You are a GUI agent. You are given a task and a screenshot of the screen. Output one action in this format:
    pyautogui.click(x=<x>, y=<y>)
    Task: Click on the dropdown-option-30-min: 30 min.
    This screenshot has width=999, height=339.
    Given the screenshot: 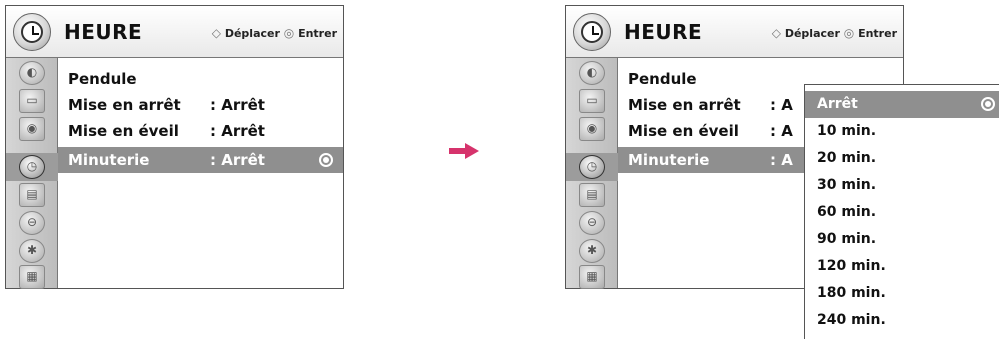 What is the action you would take?
    pyautogui.click(x=902, y=185)
    